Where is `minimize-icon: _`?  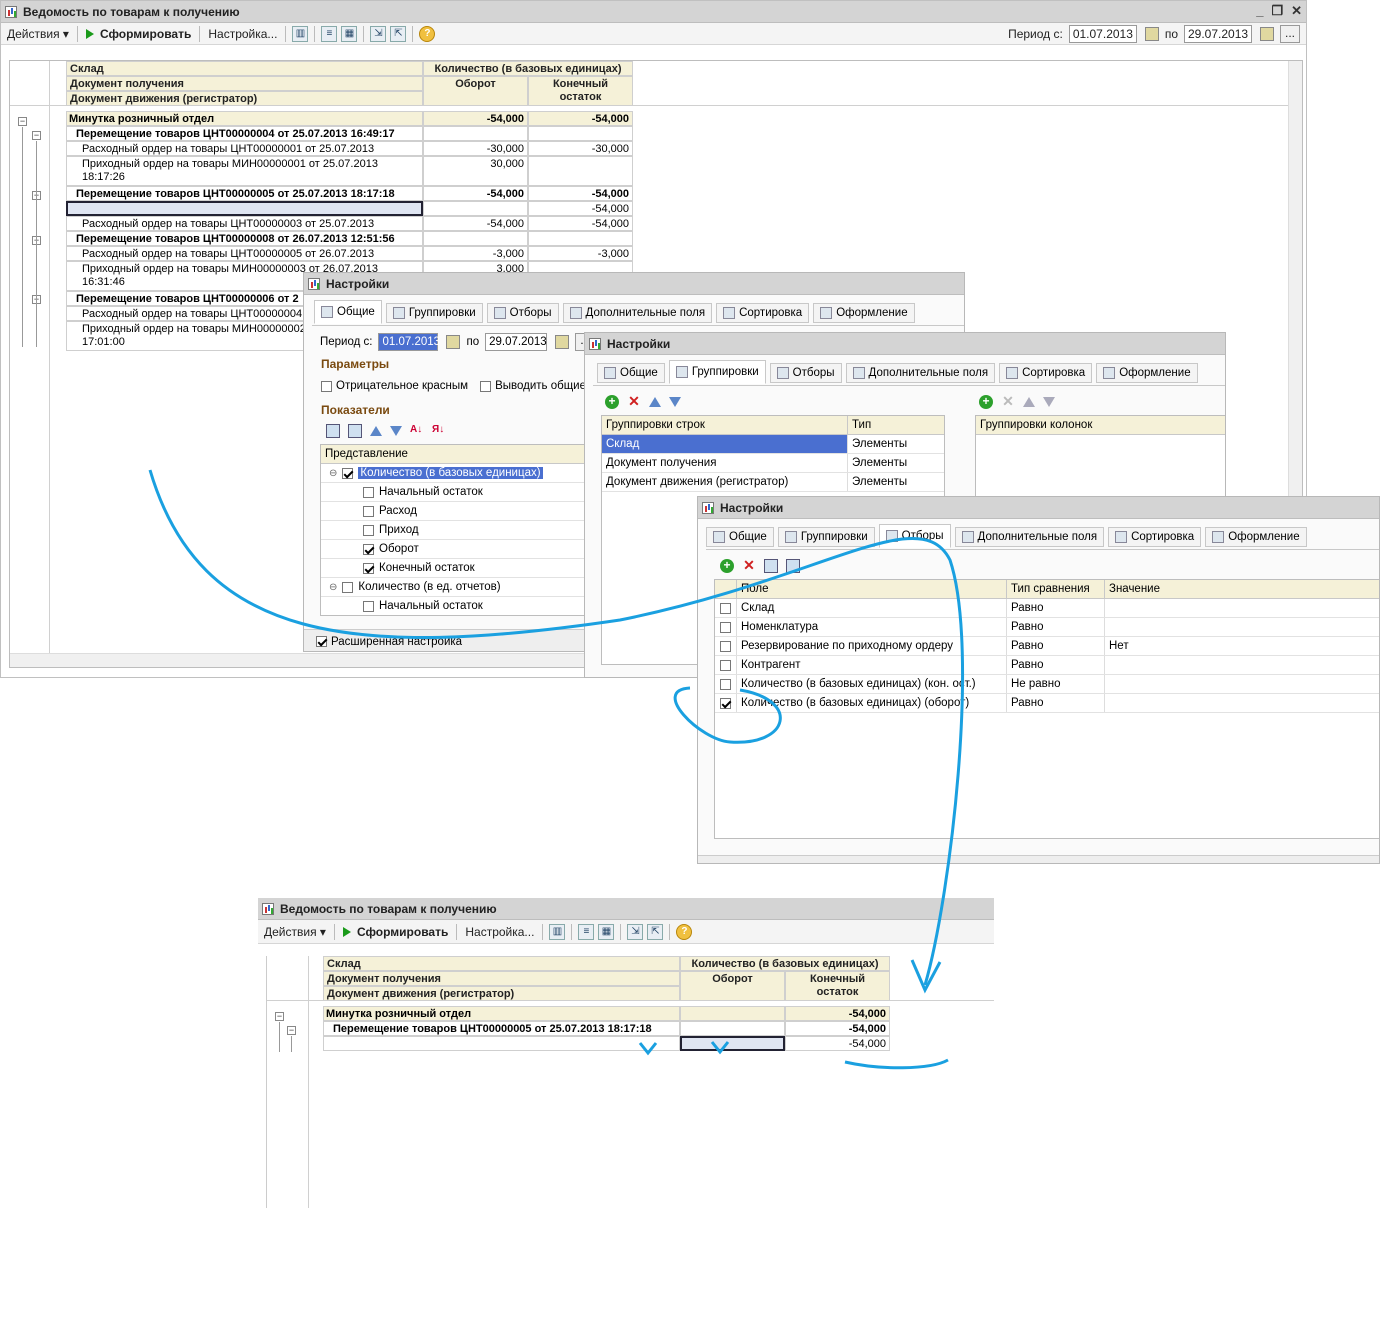 minimize-icon: _ is located at coordinates (1259, 11).